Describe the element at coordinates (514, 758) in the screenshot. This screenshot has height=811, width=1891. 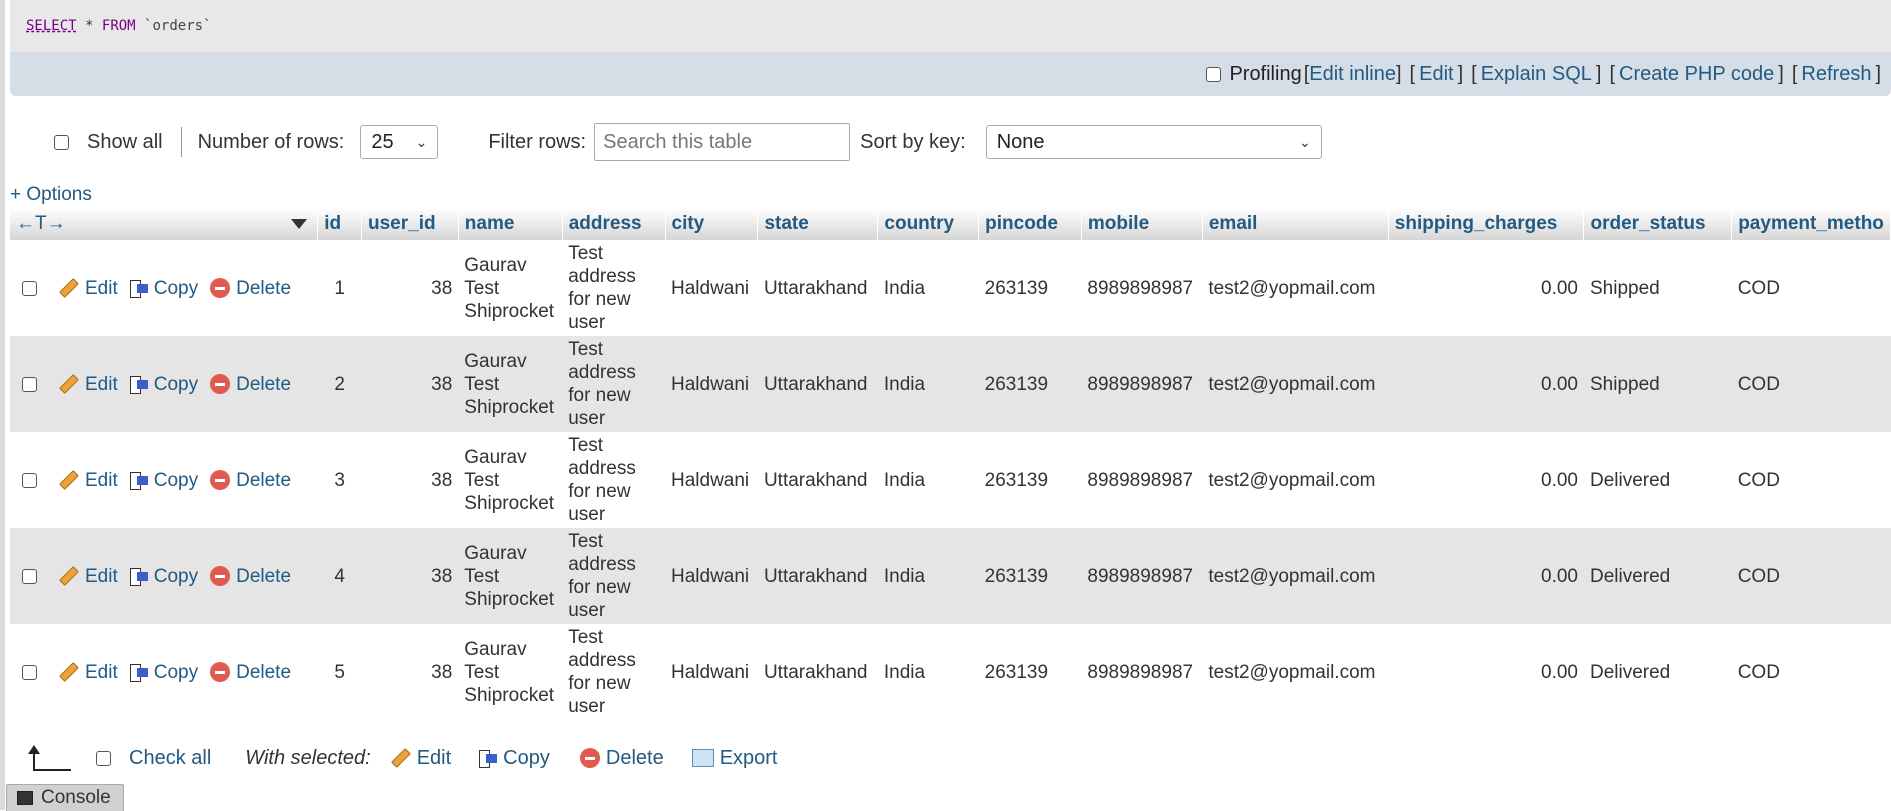
I see `bulk-copy-button: Copy` at that location.